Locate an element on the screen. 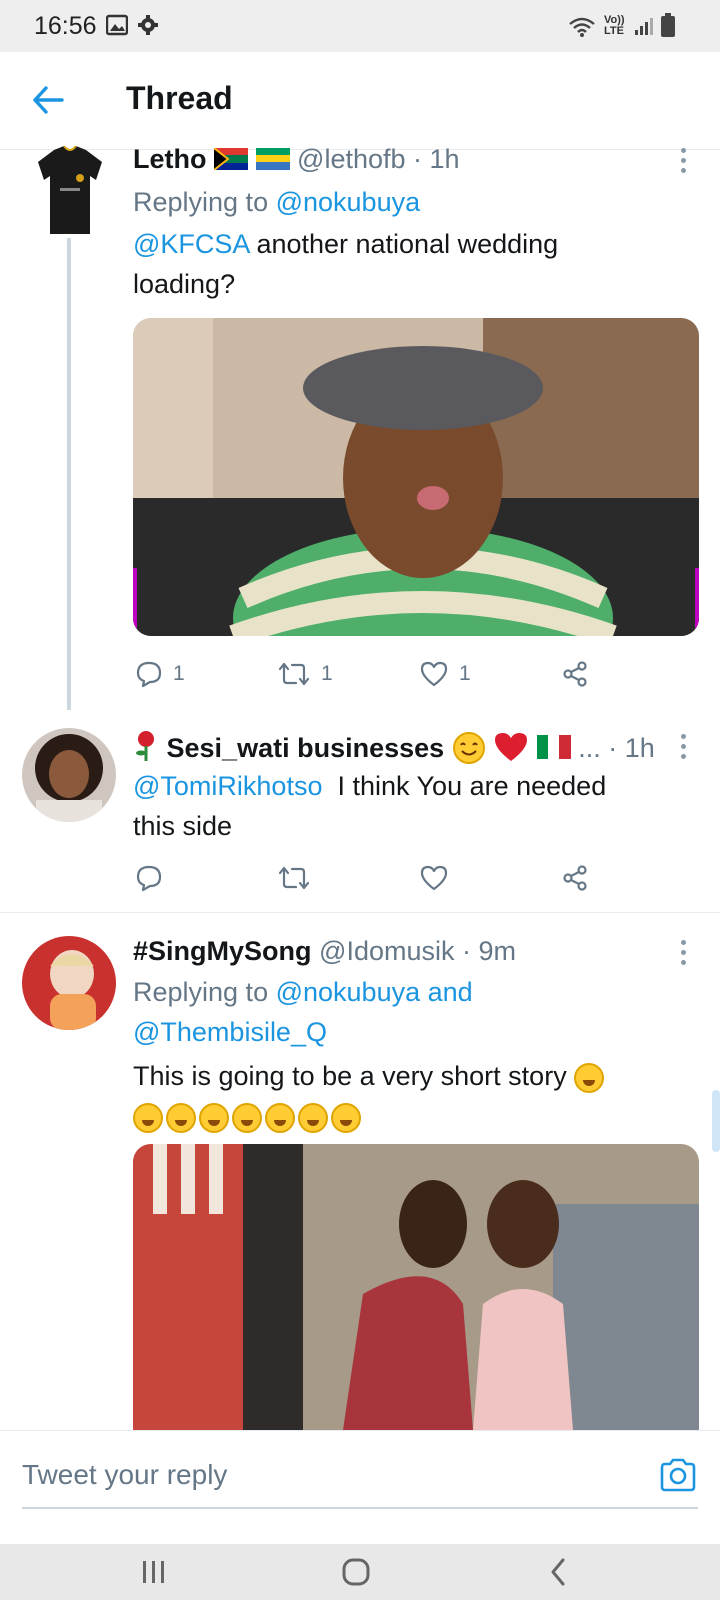 This screenshot has height=1600, width=720. chevron-left-icon is located at coordinates (558, 1572).